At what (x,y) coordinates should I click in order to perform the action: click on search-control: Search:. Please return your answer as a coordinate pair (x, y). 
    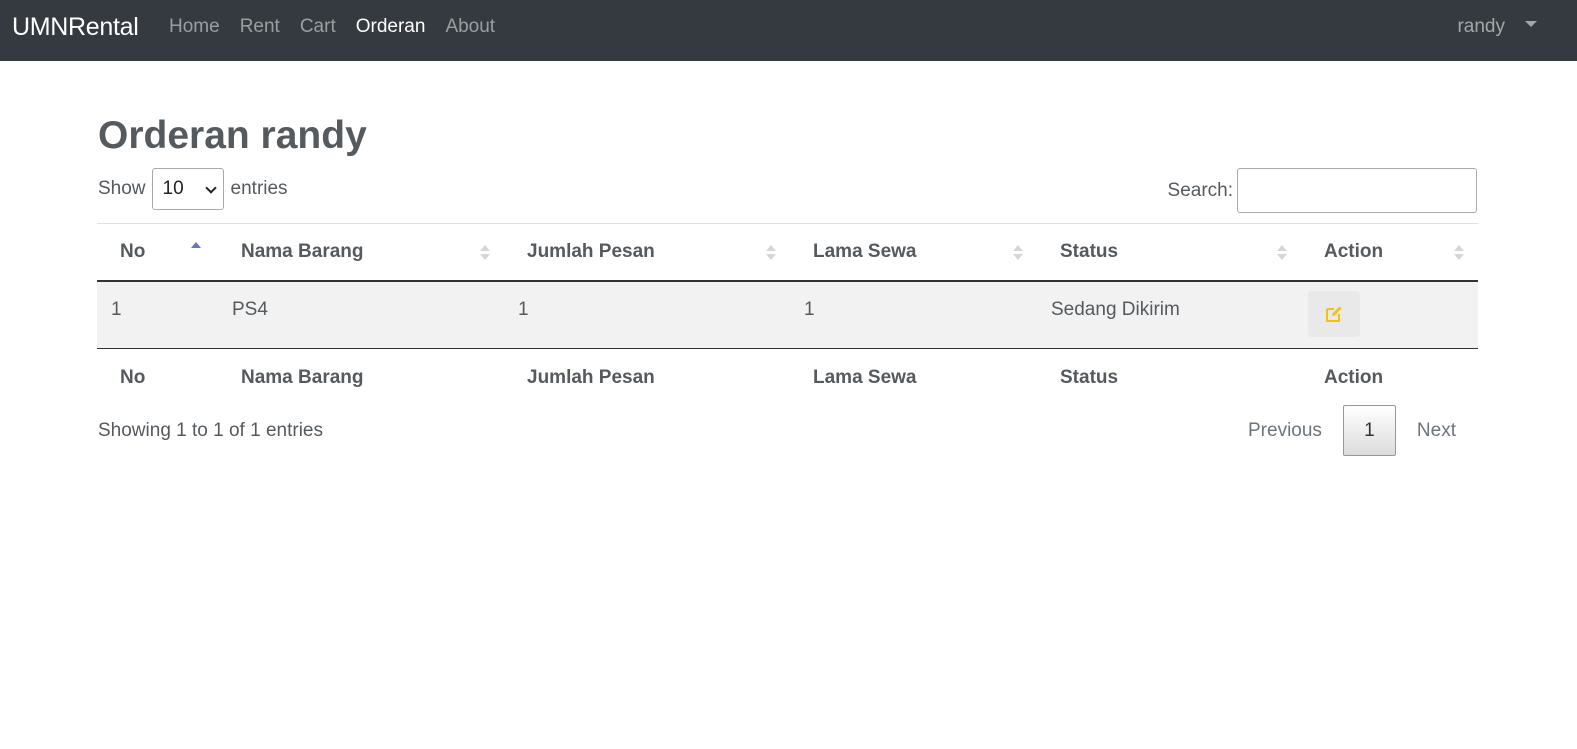
    Looking at the image, I should click on (1322, 190).